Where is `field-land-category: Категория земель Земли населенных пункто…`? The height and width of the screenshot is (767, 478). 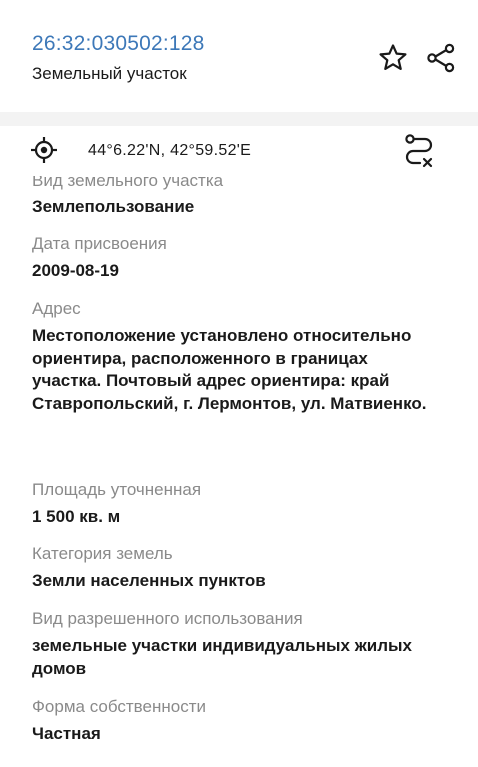
field-land-category: Категория земель Земли населенных пункто… is located at coordinates (242, 568).